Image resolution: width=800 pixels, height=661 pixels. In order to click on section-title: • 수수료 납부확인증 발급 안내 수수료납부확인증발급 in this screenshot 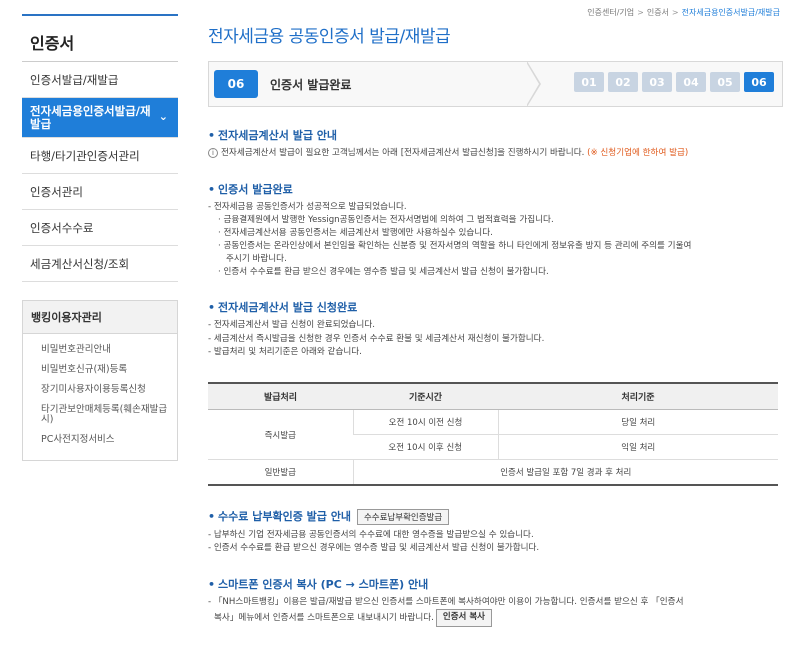, I will do `click(495, 516)`.